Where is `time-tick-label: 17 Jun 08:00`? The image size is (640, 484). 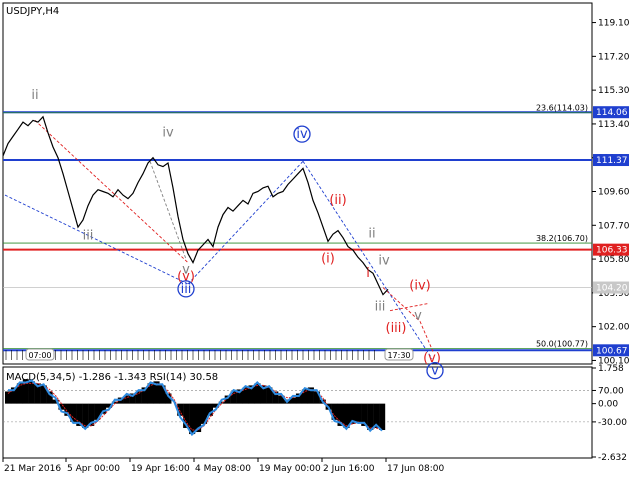
time-tick-label: 17 Jun 08:00 is located at coordinates (415, 469).